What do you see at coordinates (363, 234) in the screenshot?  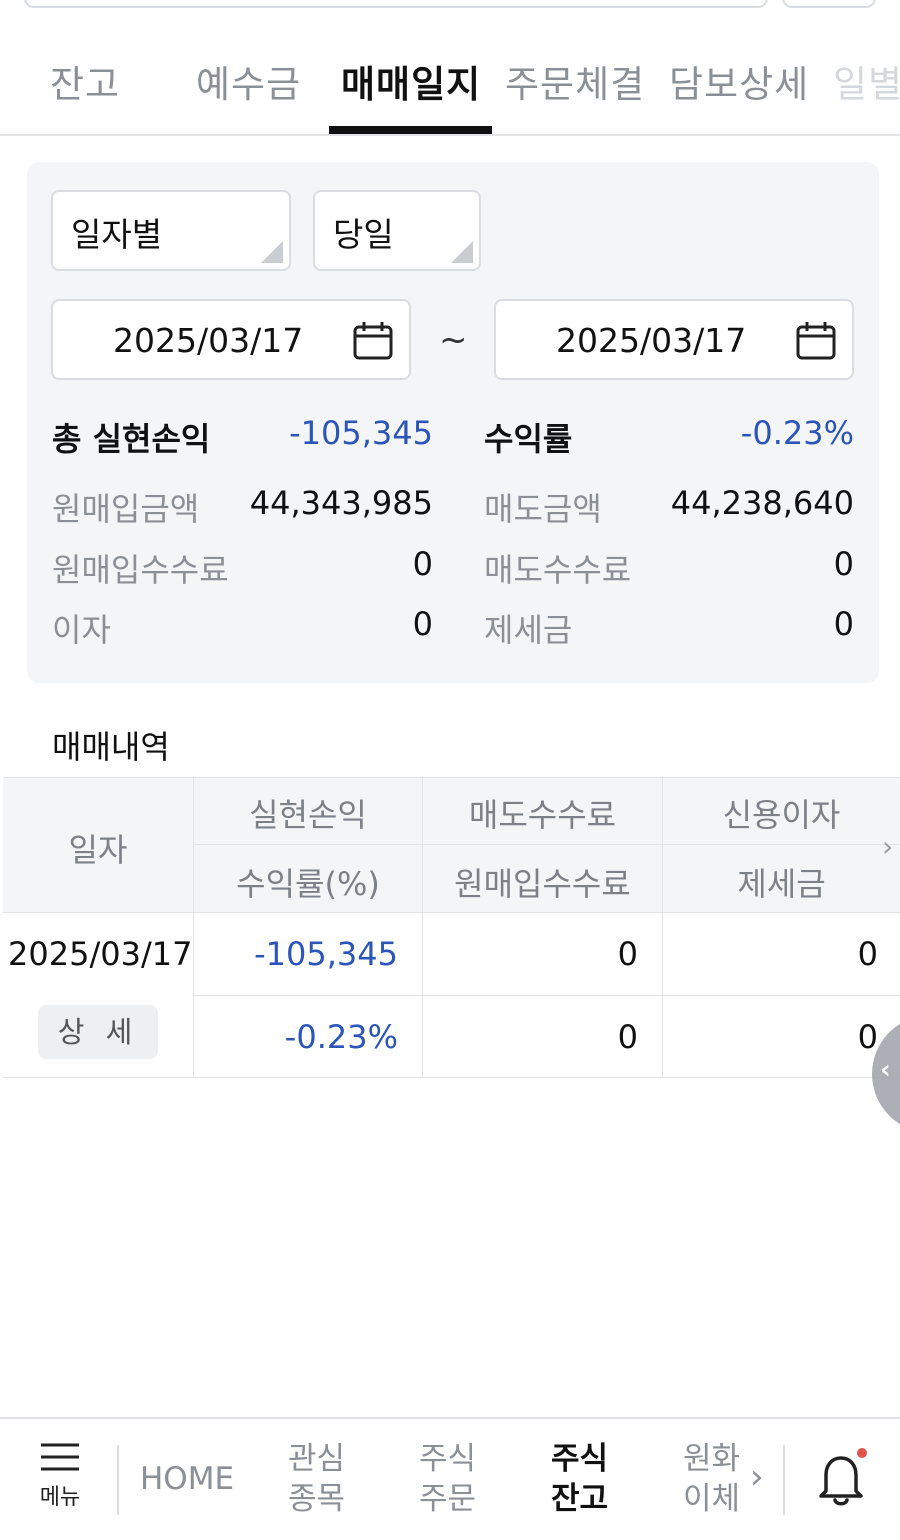 I see `range-value: 당일` at bounding box center [363, 234].